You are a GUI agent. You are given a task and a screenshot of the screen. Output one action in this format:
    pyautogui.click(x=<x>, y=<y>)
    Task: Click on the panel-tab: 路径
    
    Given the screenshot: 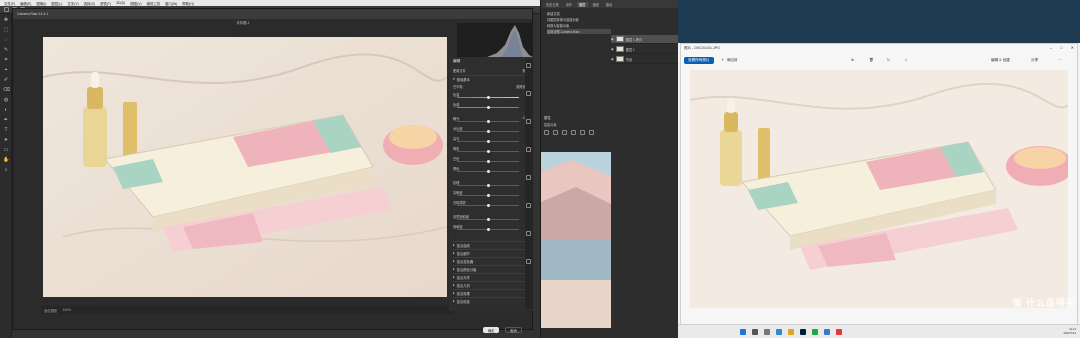 What is the action you would take?
    pyautogui.click(x=609, y=4)
    